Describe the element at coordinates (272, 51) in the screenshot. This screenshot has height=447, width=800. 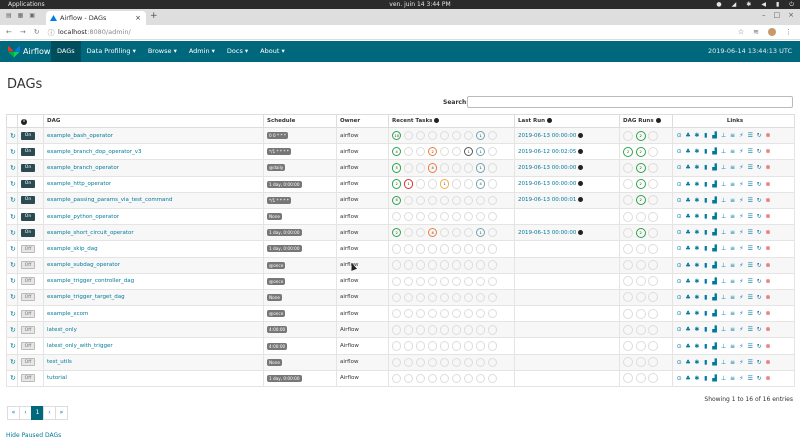
I see `nav-about: About ▾` at that location.